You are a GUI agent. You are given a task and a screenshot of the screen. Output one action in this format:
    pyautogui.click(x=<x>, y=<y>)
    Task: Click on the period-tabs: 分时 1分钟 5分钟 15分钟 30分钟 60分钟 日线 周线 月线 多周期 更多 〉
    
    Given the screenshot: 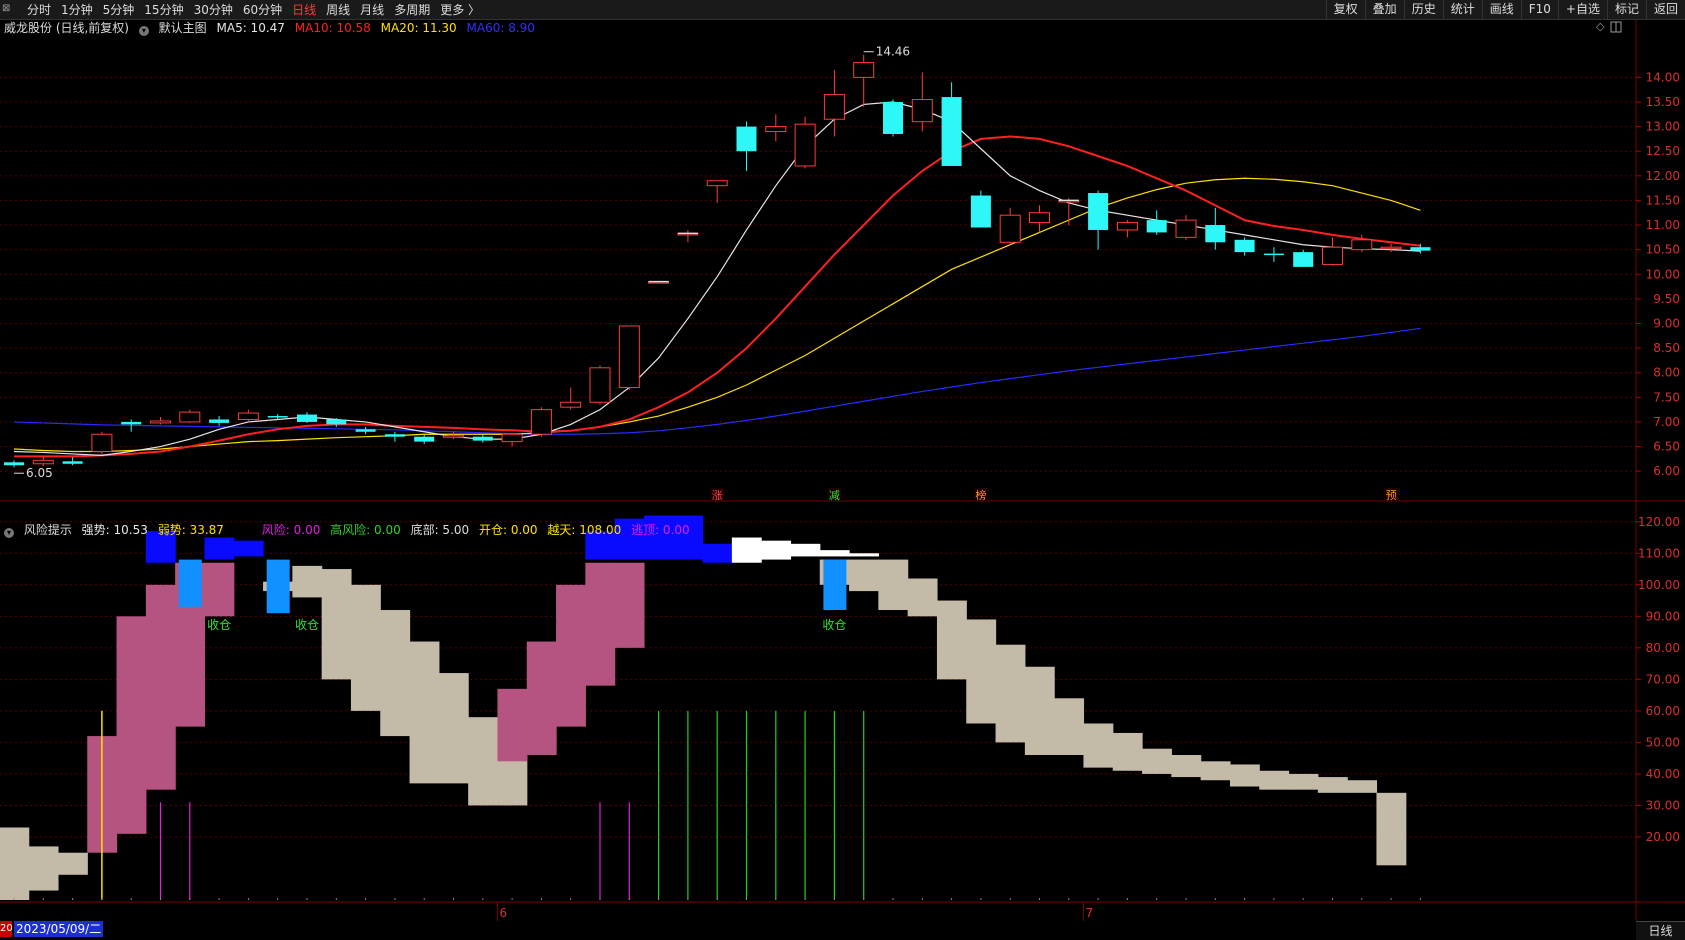 What is the action you would take?
    pyautogui.click(x=253, y=9)
    